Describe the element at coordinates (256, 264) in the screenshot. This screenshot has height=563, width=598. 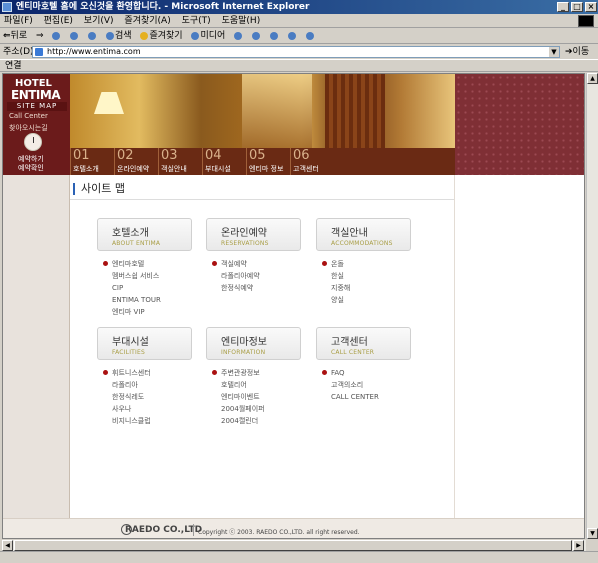
I see `sitemap-link: 객실예약` at that location.